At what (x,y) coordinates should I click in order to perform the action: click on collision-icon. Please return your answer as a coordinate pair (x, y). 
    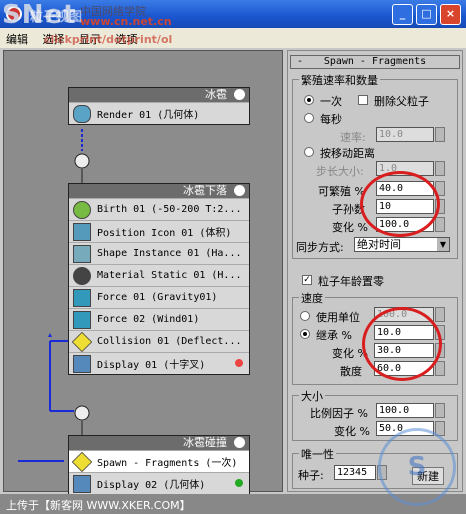
    Looking at the image, I should click on (82, 341).